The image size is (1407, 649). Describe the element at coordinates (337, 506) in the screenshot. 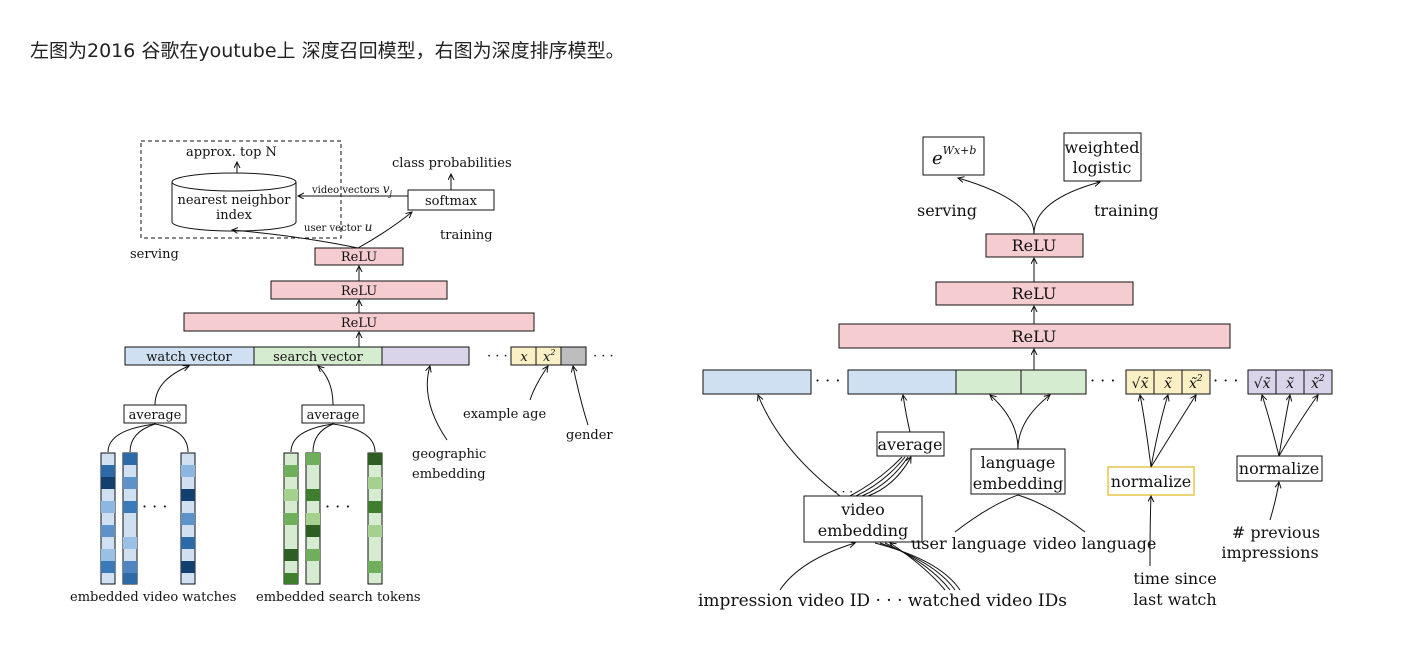

I see `ellipsis-token-columns: · · ·` at that location.